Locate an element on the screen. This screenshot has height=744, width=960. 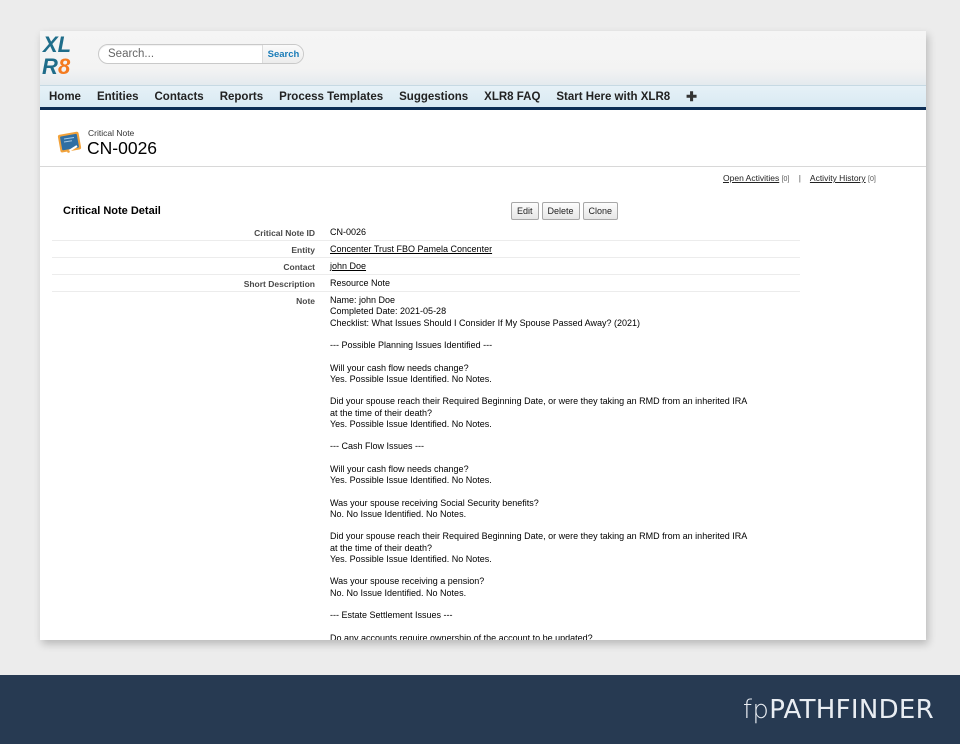
short-description-value: Resource Note is located at coordinates (360, 283).